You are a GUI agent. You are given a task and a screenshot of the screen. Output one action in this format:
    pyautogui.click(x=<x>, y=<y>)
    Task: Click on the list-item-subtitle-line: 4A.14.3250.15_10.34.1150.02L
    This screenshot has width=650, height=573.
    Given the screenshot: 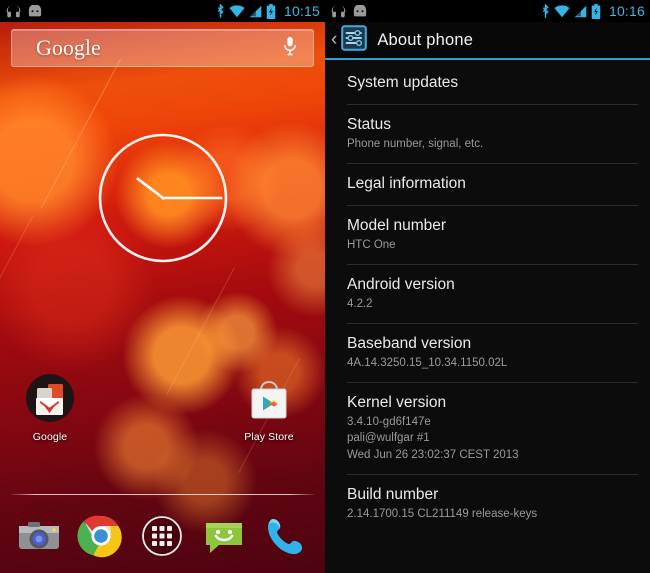 What is the action you would take?
    pyautogui.click(x=427, y=362)
    